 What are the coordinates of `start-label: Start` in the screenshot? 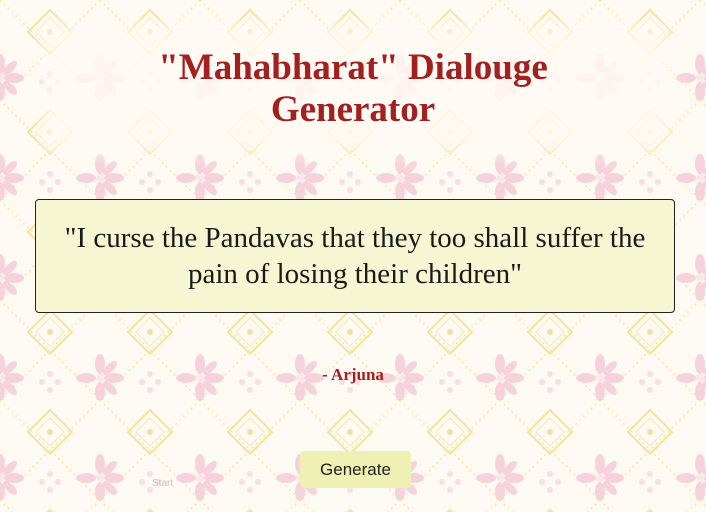 It's located at (163, 483).